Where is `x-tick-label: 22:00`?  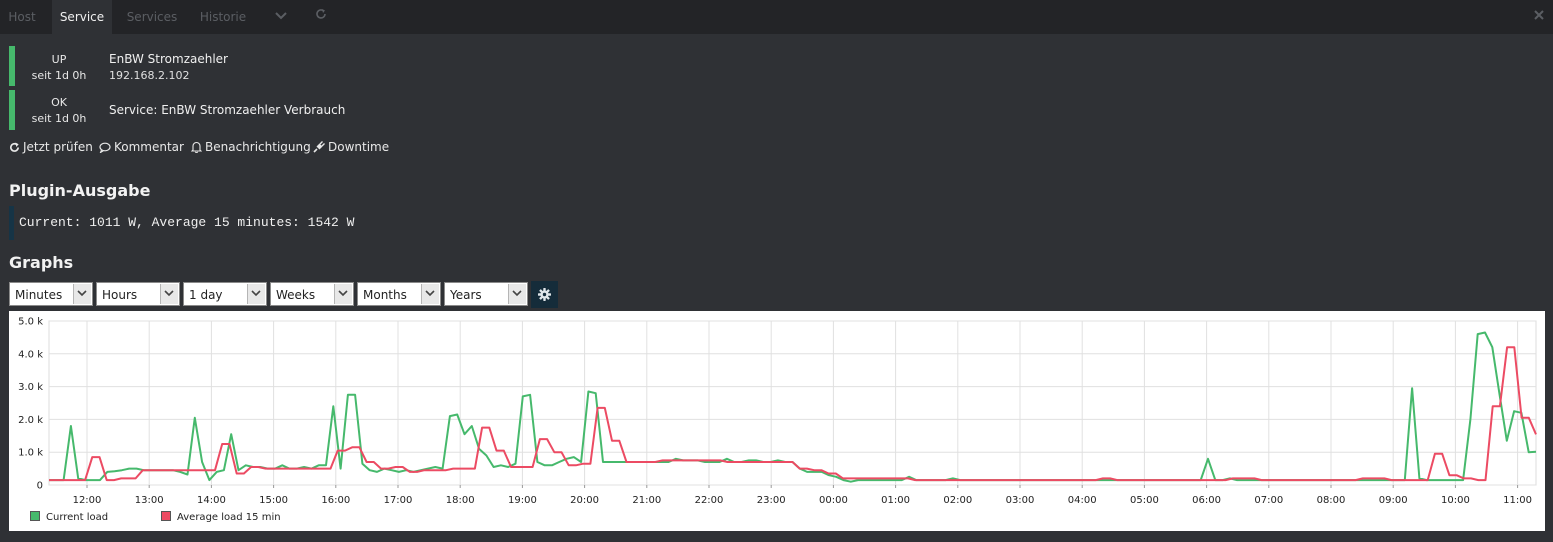 x-tick-label: 22:00 is located at coordinates (709, 500).